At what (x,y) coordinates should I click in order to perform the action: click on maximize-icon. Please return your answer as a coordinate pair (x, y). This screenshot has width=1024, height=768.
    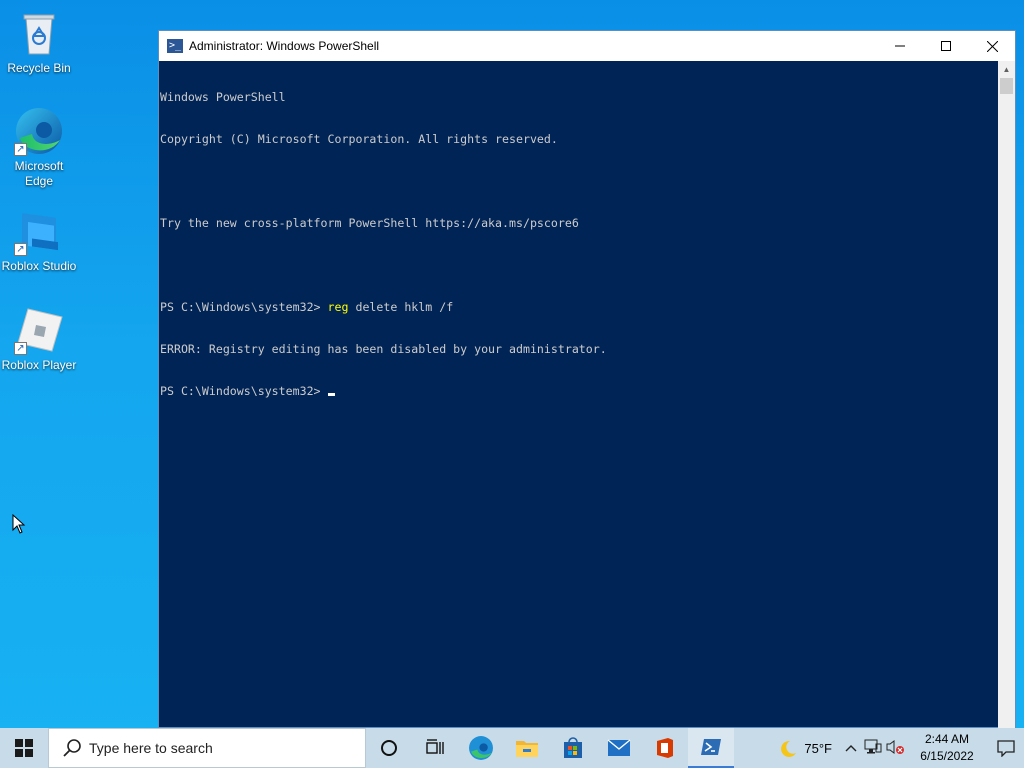
    Looking at the image, I should click on (946, 46).